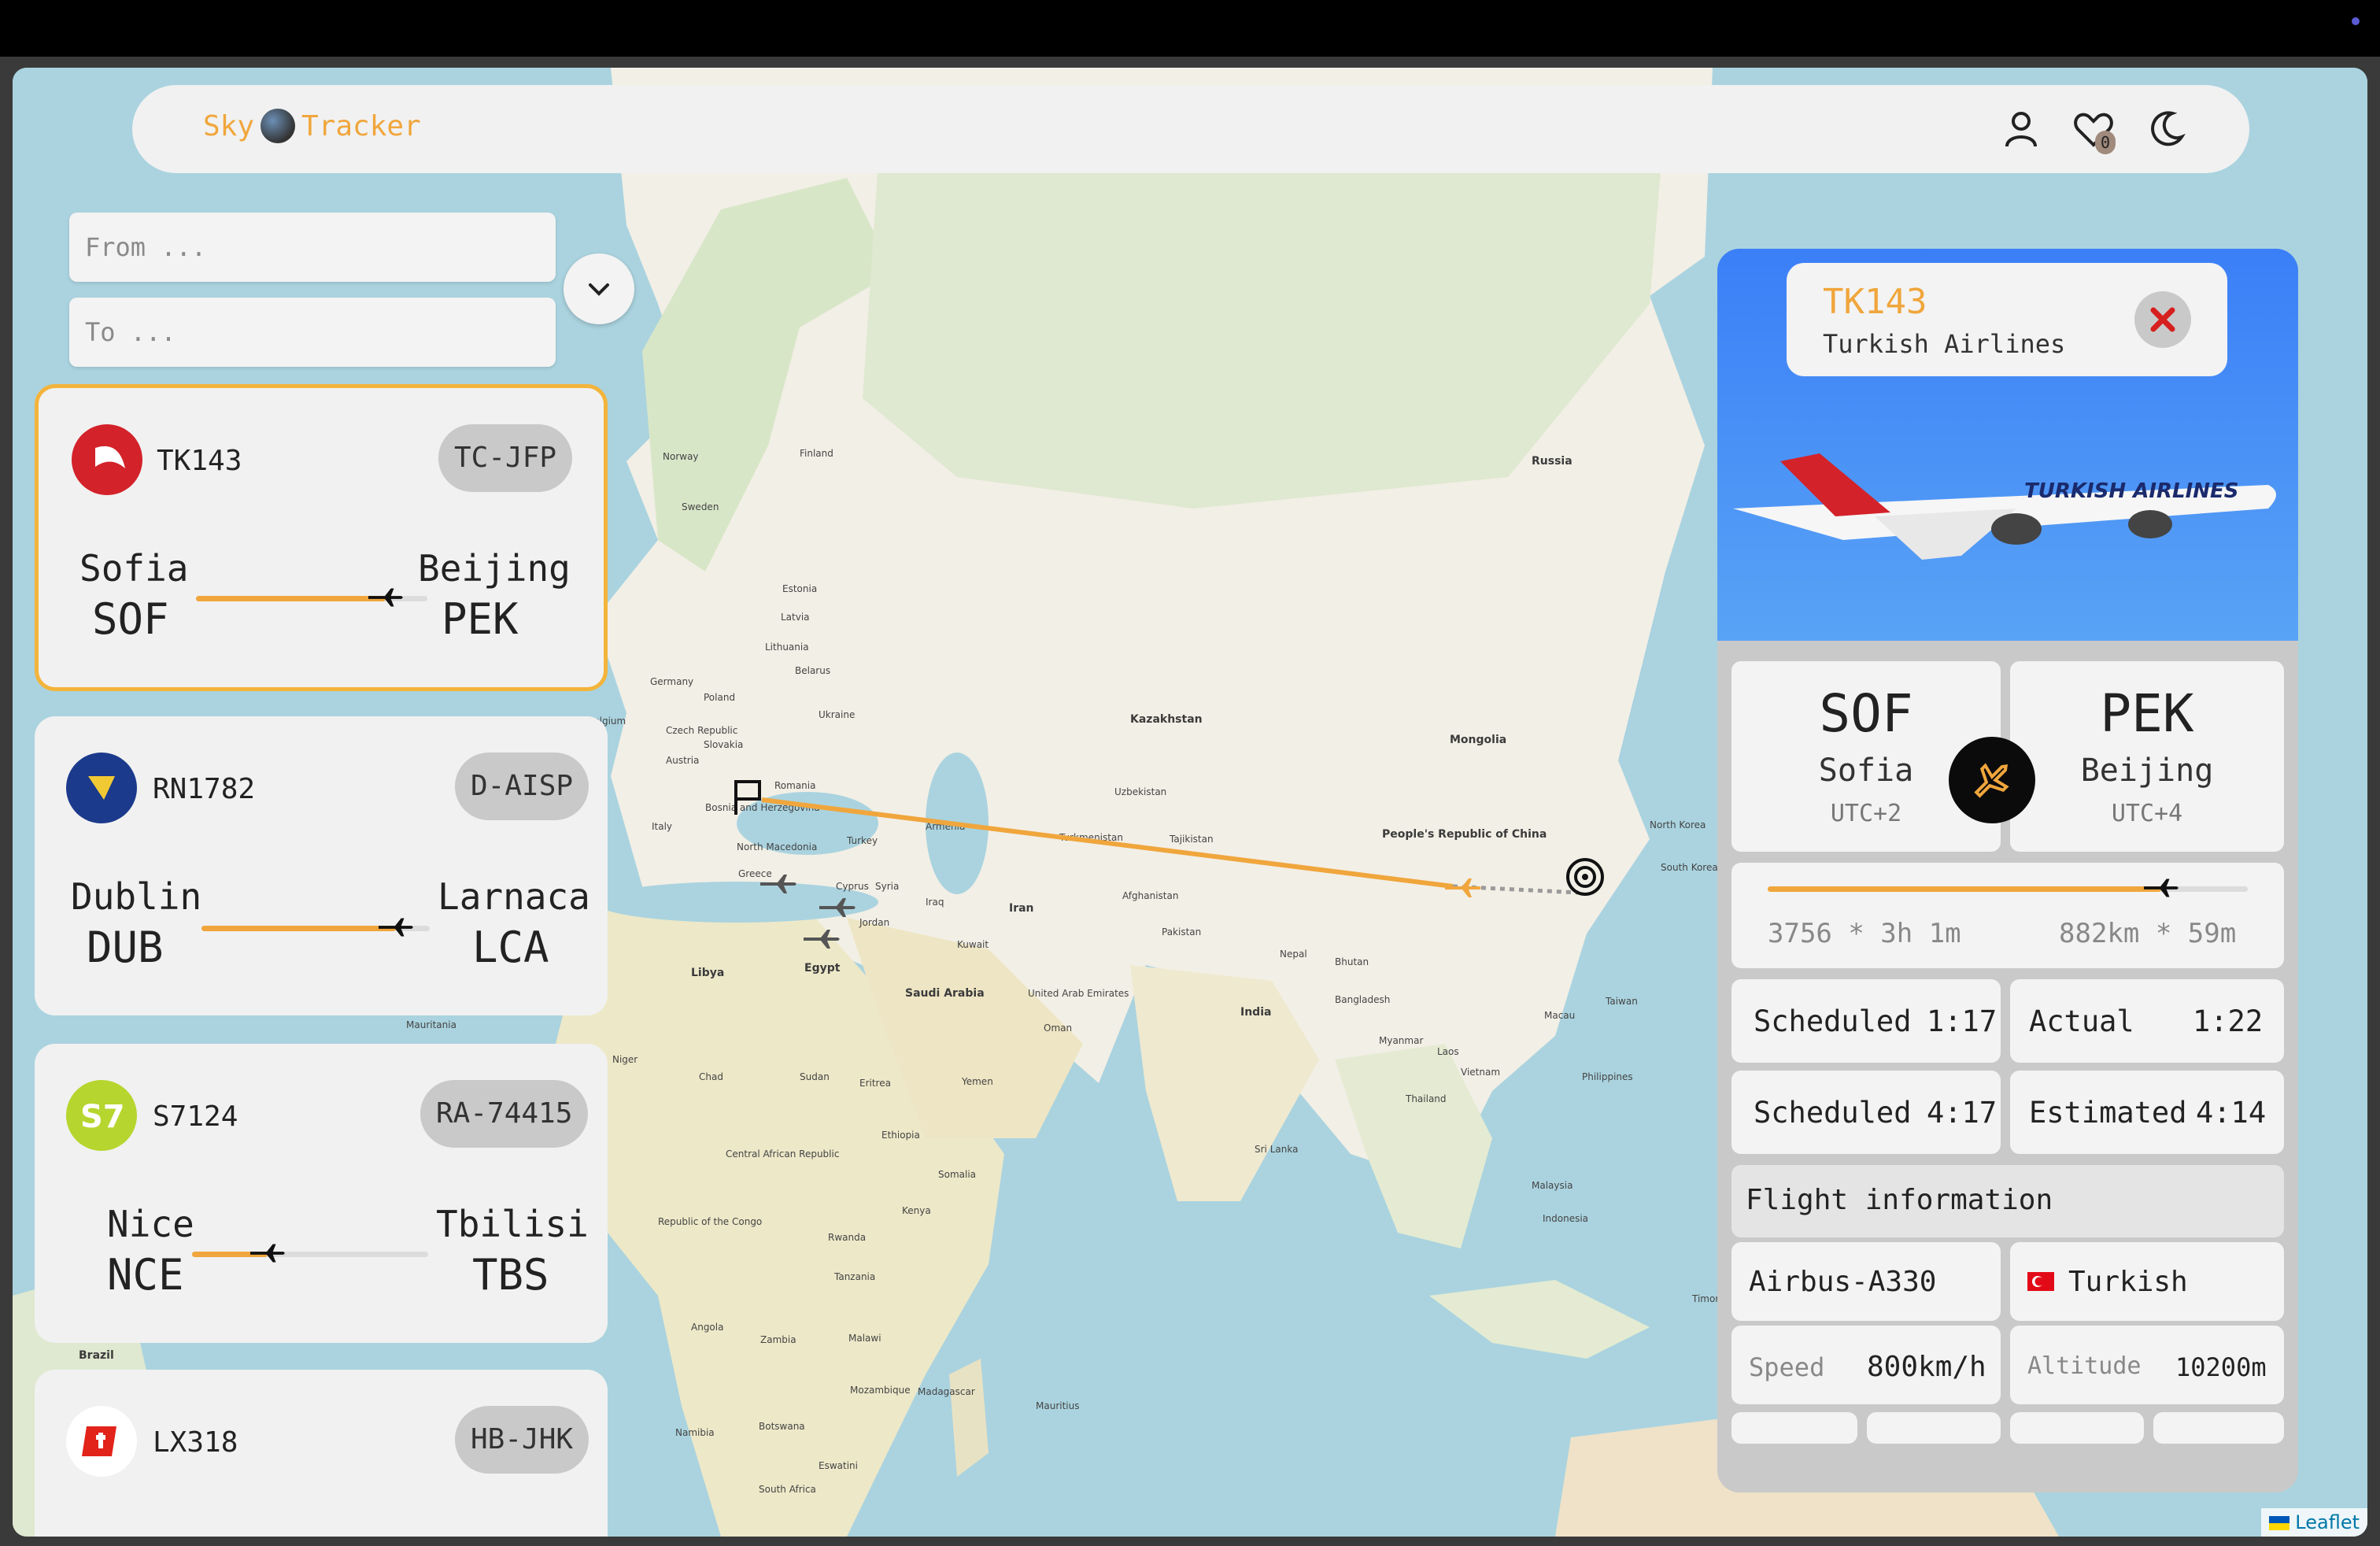 This screenshot has width=2380, height=1546. Describe the element at coordinates (1480, 1073) in the screenshot. I see `map-label-vietnam: Vietnam` at that location.